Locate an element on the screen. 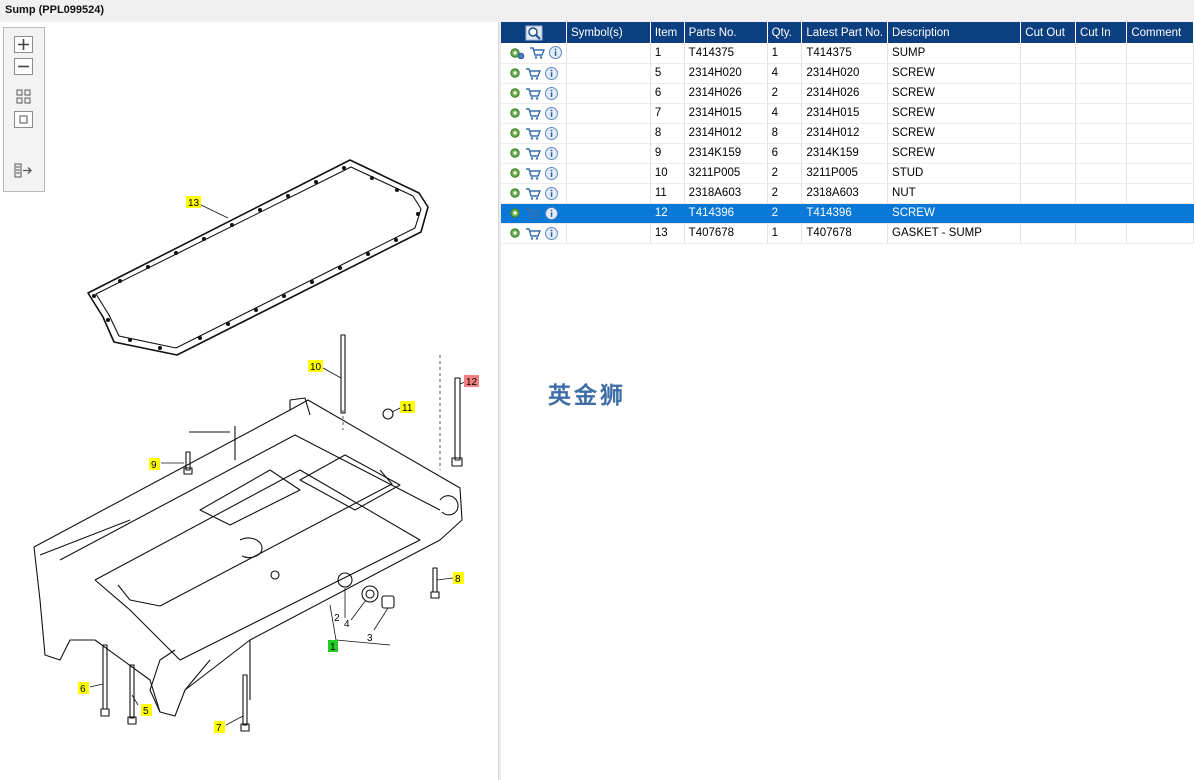 Image resolution: width=1194 pixels, height=780 pixels. table-row: 13 T407678 1 T407678 GASKET - SUMP is located at coordinates (847, 233).